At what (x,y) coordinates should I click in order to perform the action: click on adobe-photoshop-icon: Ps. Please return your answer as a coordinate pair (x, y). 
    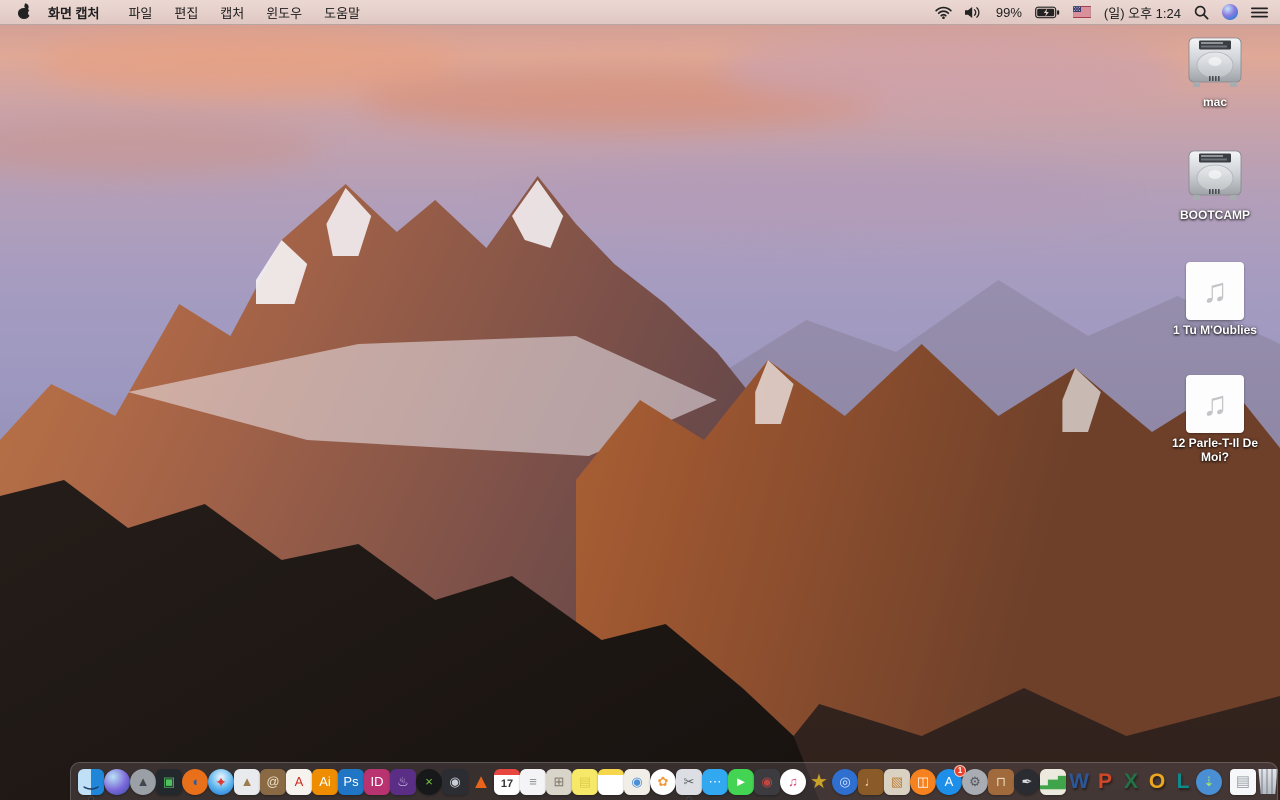
    Looking at the image, I should click on (351, 781).